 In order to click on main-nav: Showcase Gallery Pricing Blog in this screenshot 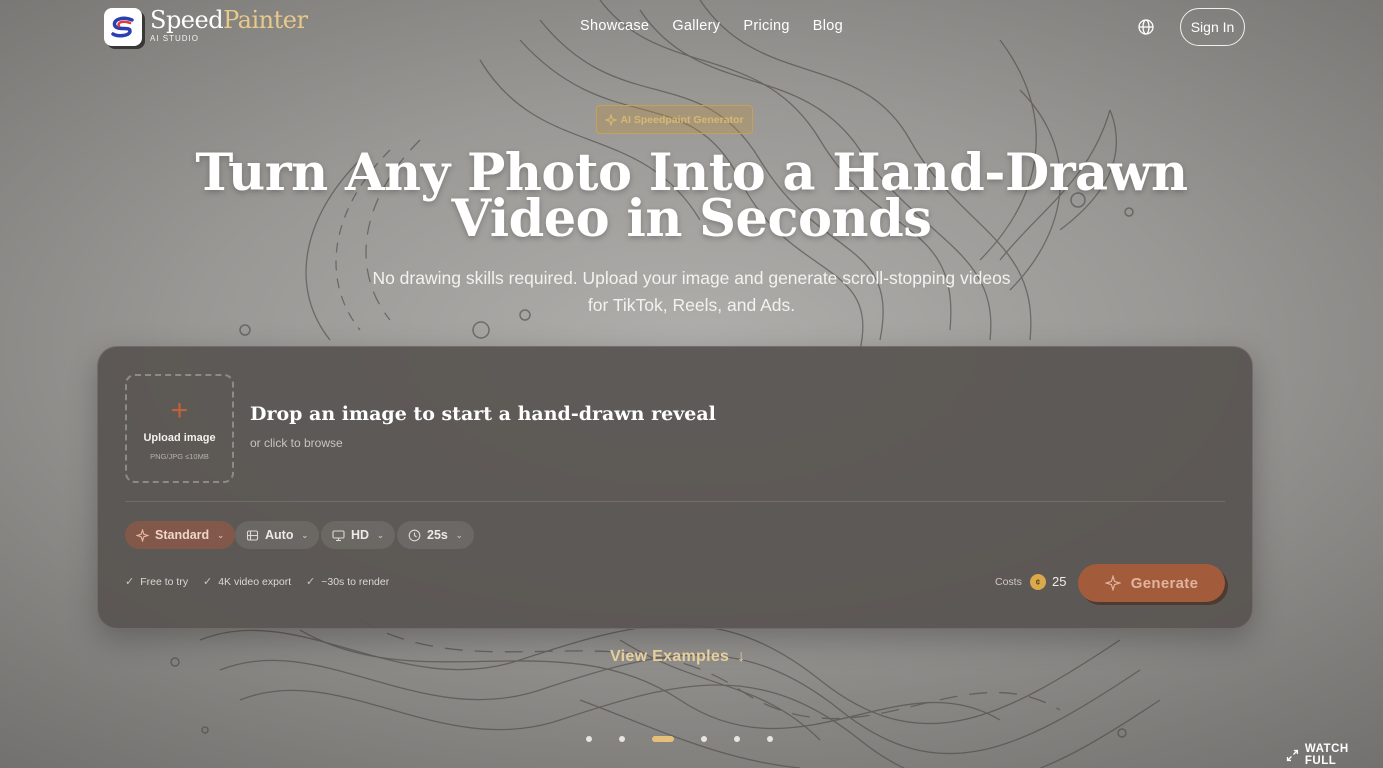, I will do `click(711, 26)`.